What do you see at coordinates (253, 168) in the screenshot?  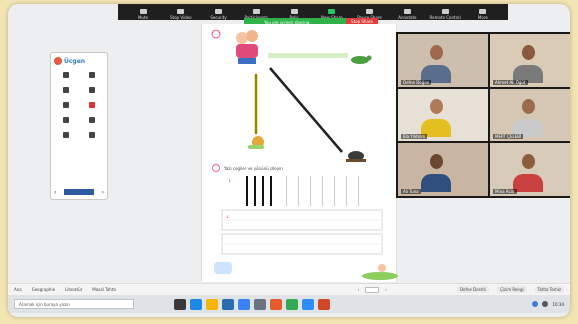 I see `worksheet-instruction: Yazı ceğiler ve yönünü izleyin` at bounding box center [253, 168].